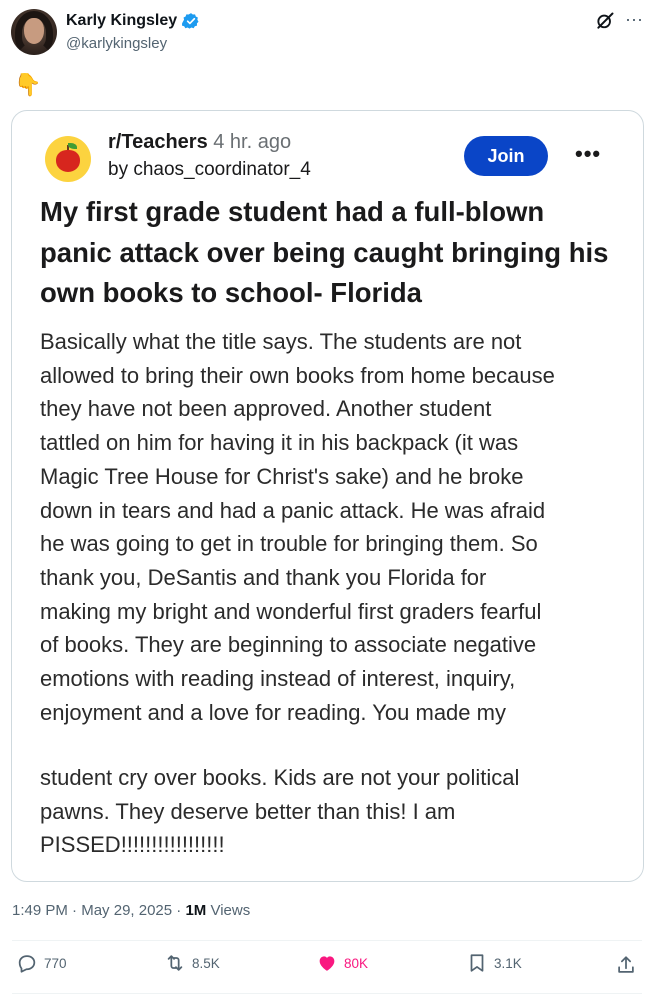 The height and width of the screenshot is (996, 666). What do you see at coordinates (508, 963) in the screenshot?
I see `bookmark-count: 3.1K` at bounding box center [508, 963].